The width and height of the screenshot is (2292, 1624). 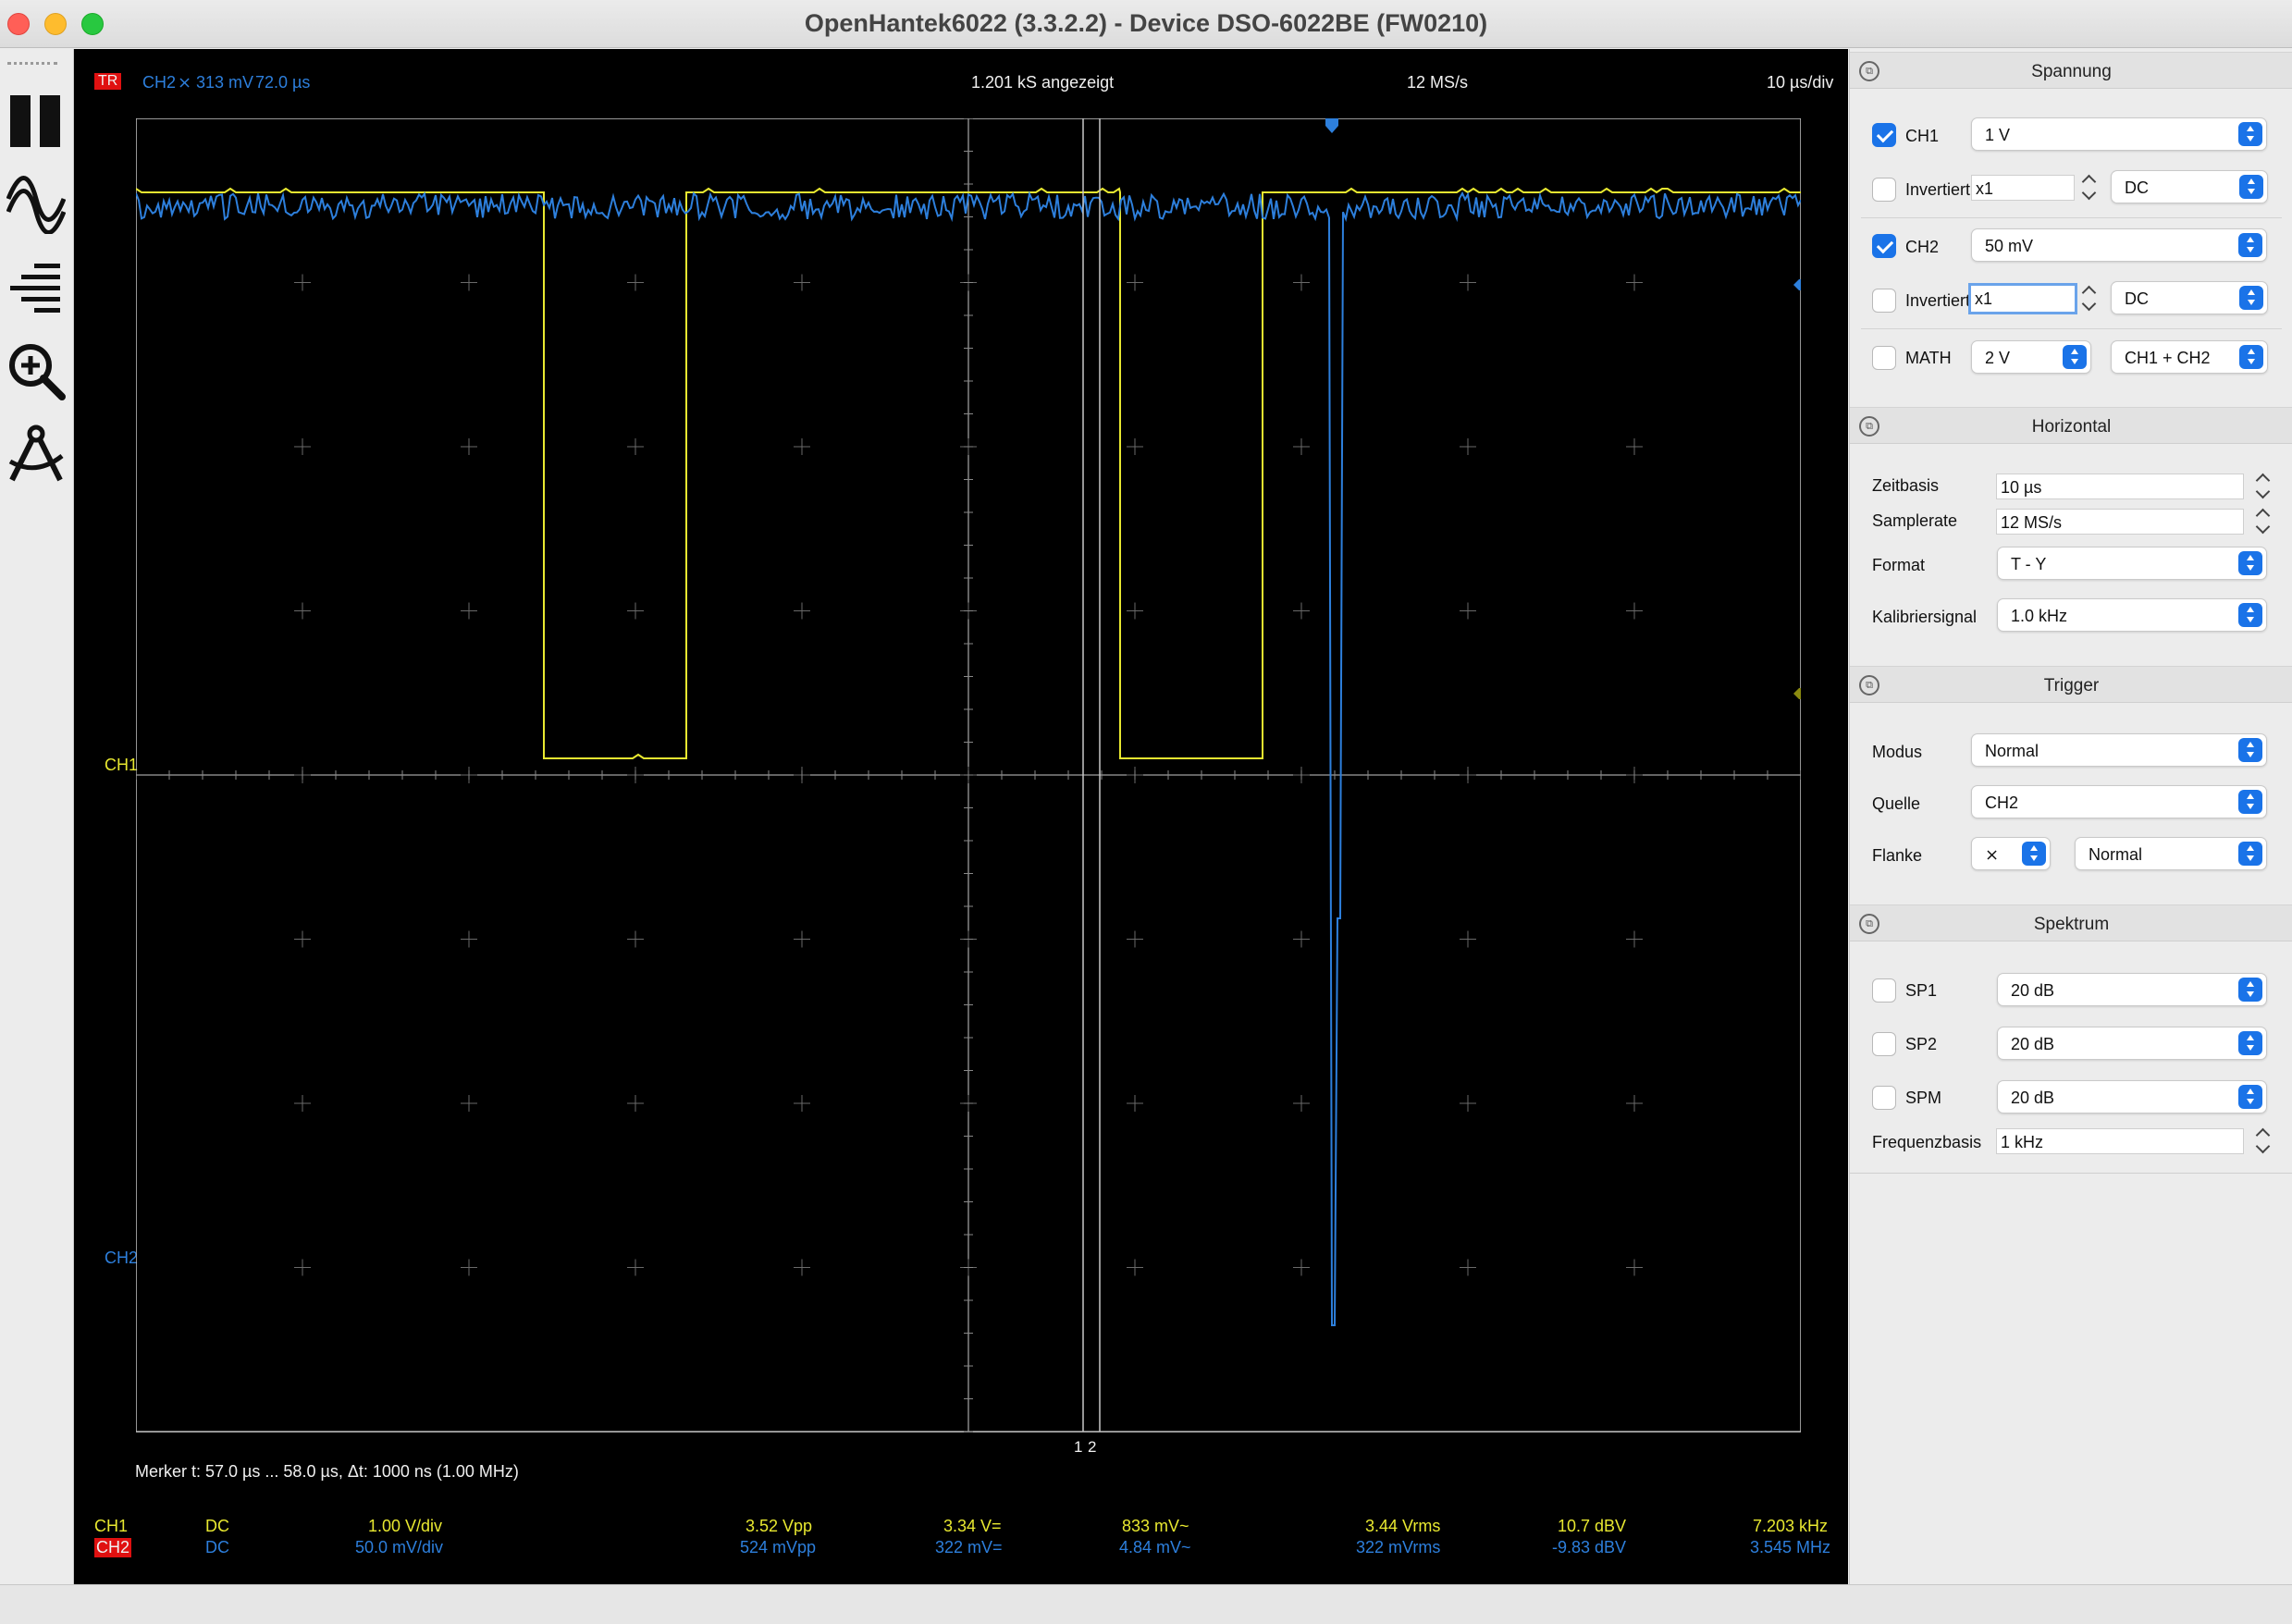 I want to click on zeitbasis-field: 10 µs, so click(x=2120, y=486).